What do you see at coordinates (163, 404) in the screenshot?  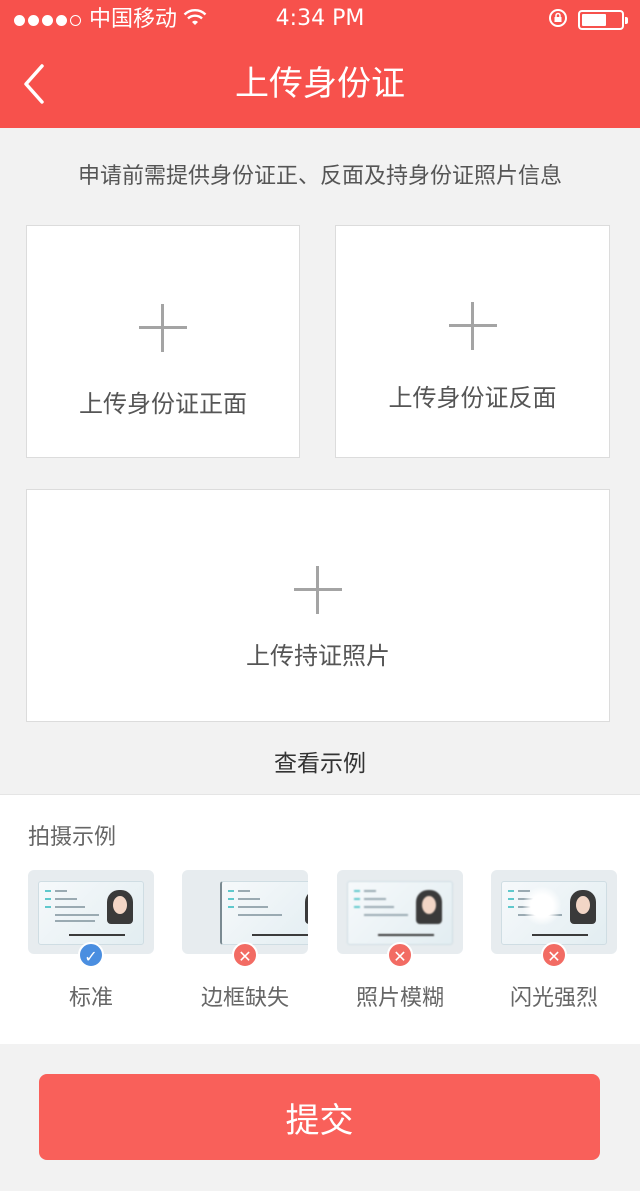 I see `upload-id-front-label: 上传身份证正面` at bounding box center [163, 404].